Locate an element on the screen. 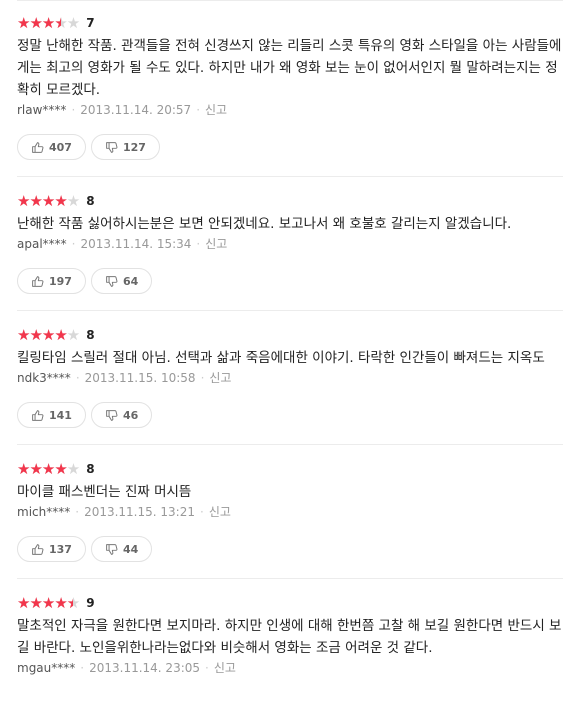 Image resolution: width=580 pixels, height=722 pixels. review-date: 2013.11.14. 15:34 is located at coordinates (136, 244).